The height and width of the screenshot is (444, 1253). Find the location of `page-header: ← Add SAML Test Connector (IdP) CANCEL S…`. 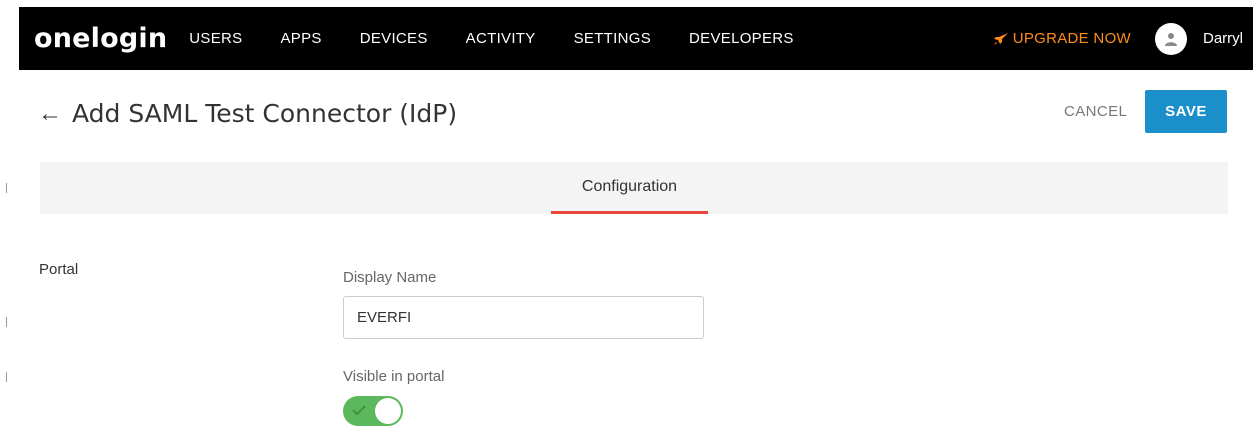

page-header: ← Add SAML Test Connector (IdP) CANCEL S… is located at coordinates (633, 114).